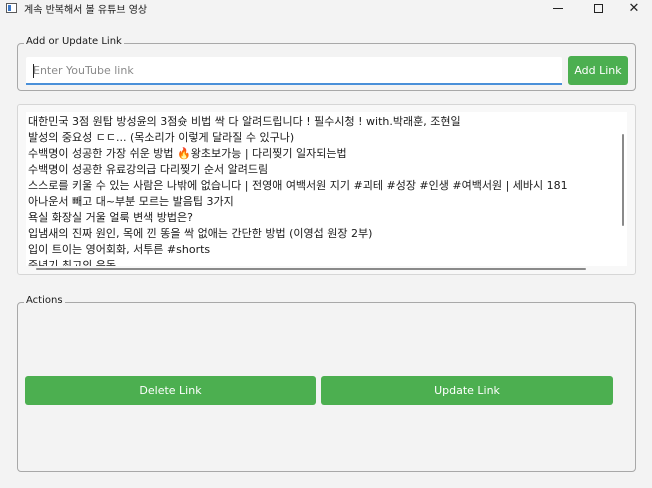 The height and width of the screenshot is (488, 652). What do you see at coordinates (161, 138) in the screenshot?
I see `list-item: 발성의 중요성 ㄷㄷ... (목소리가 이렇게 달라질 수 있구나)` at bounding box center [161, 138].